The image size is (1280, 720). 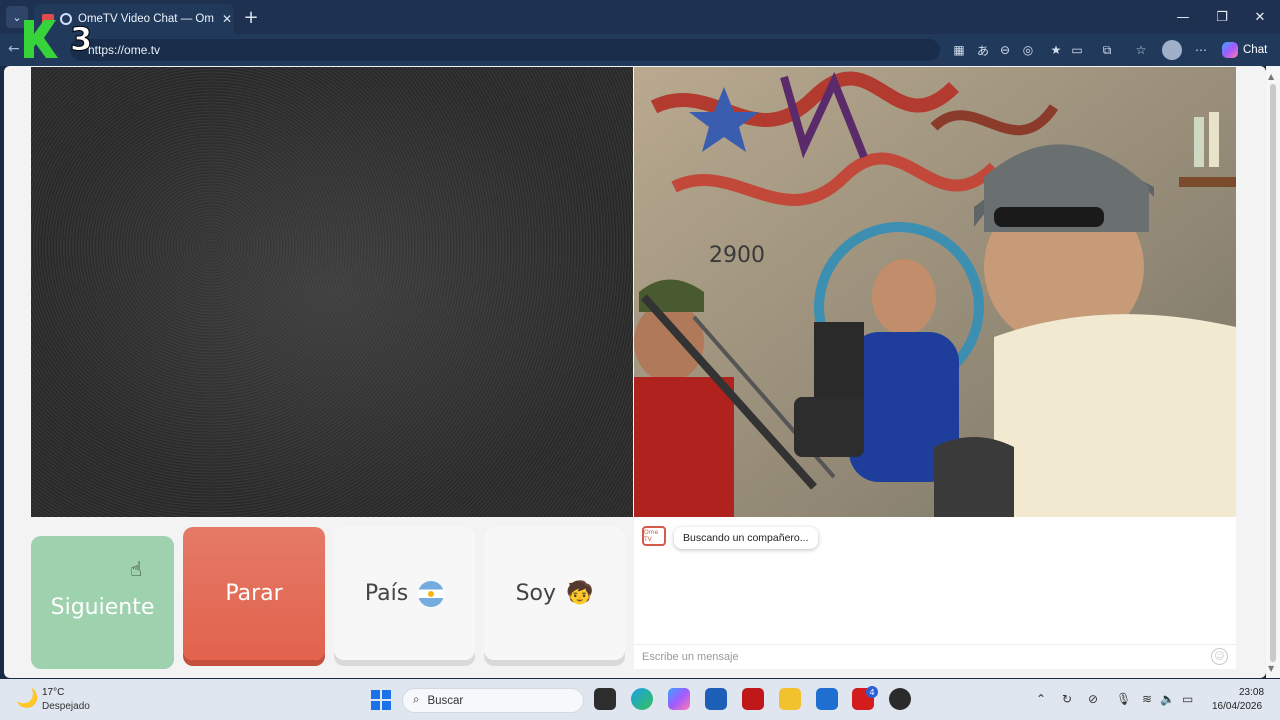 I want to click on k3-logo-number: 3, so click(x=81, y=39).